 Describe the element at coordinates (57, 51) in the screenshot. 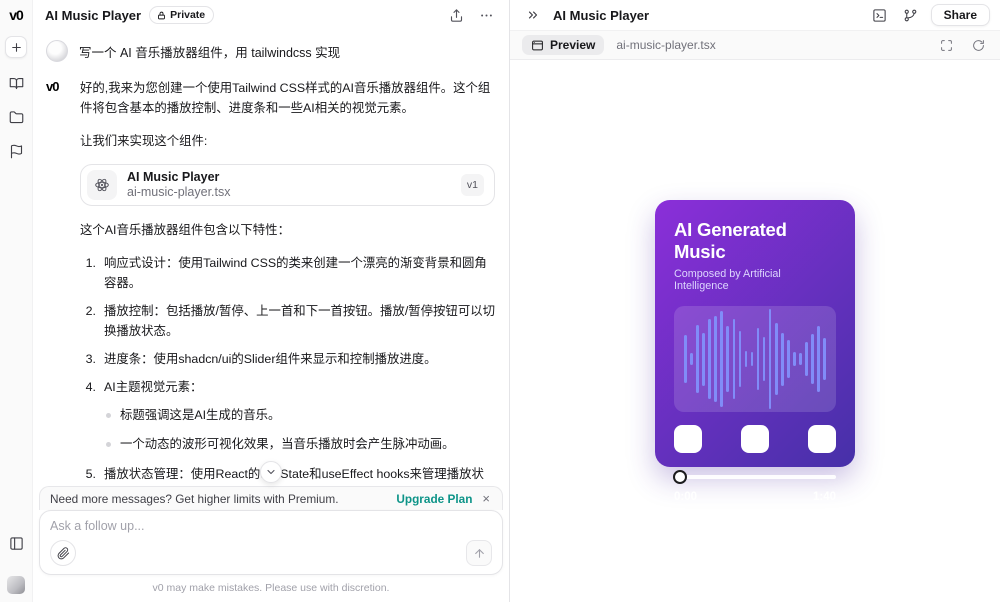

I see `user-avatar` at that location.